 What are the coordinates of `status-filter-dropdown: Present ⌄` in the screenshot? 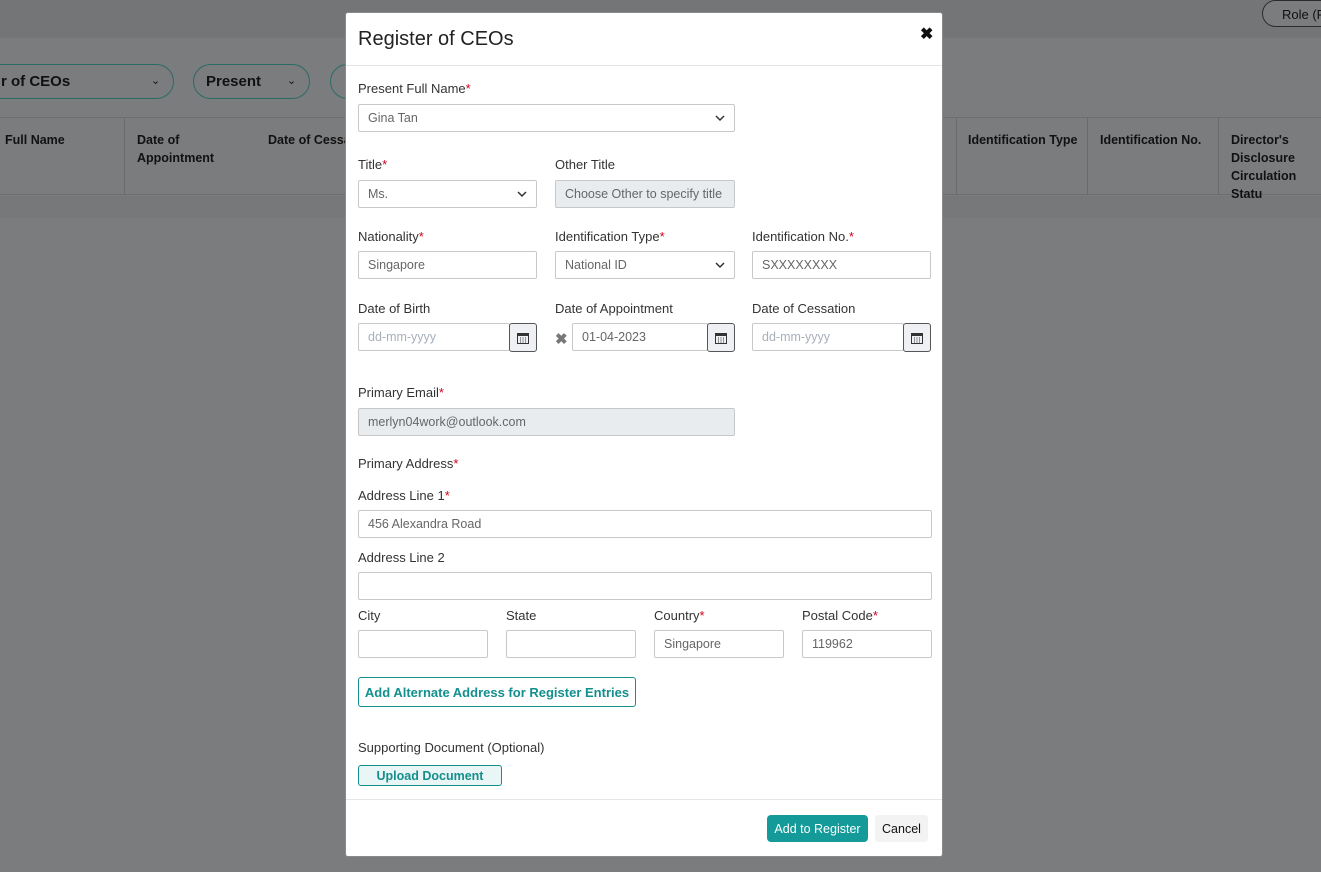 It's located at (251, 81).